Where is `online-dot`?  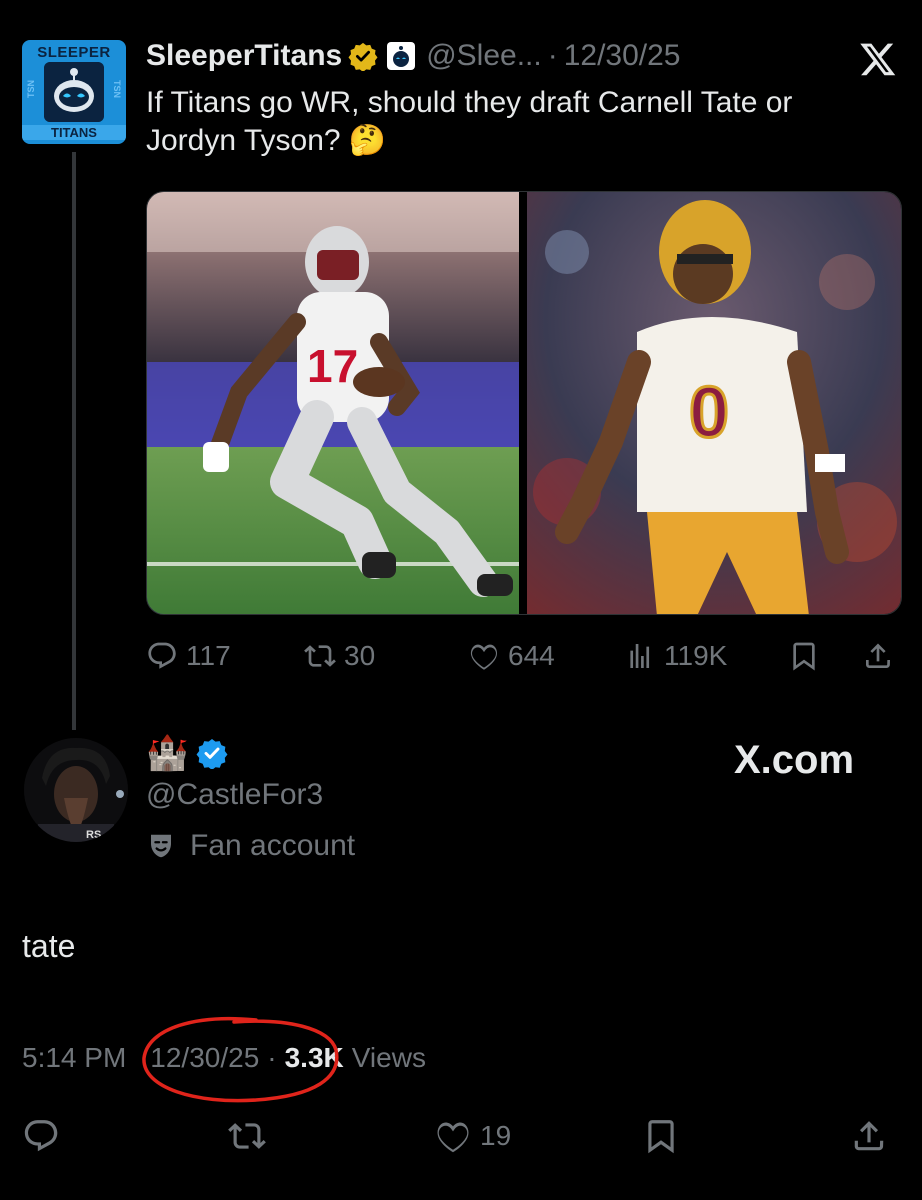 online-dot is located at coordinates (120, 794).